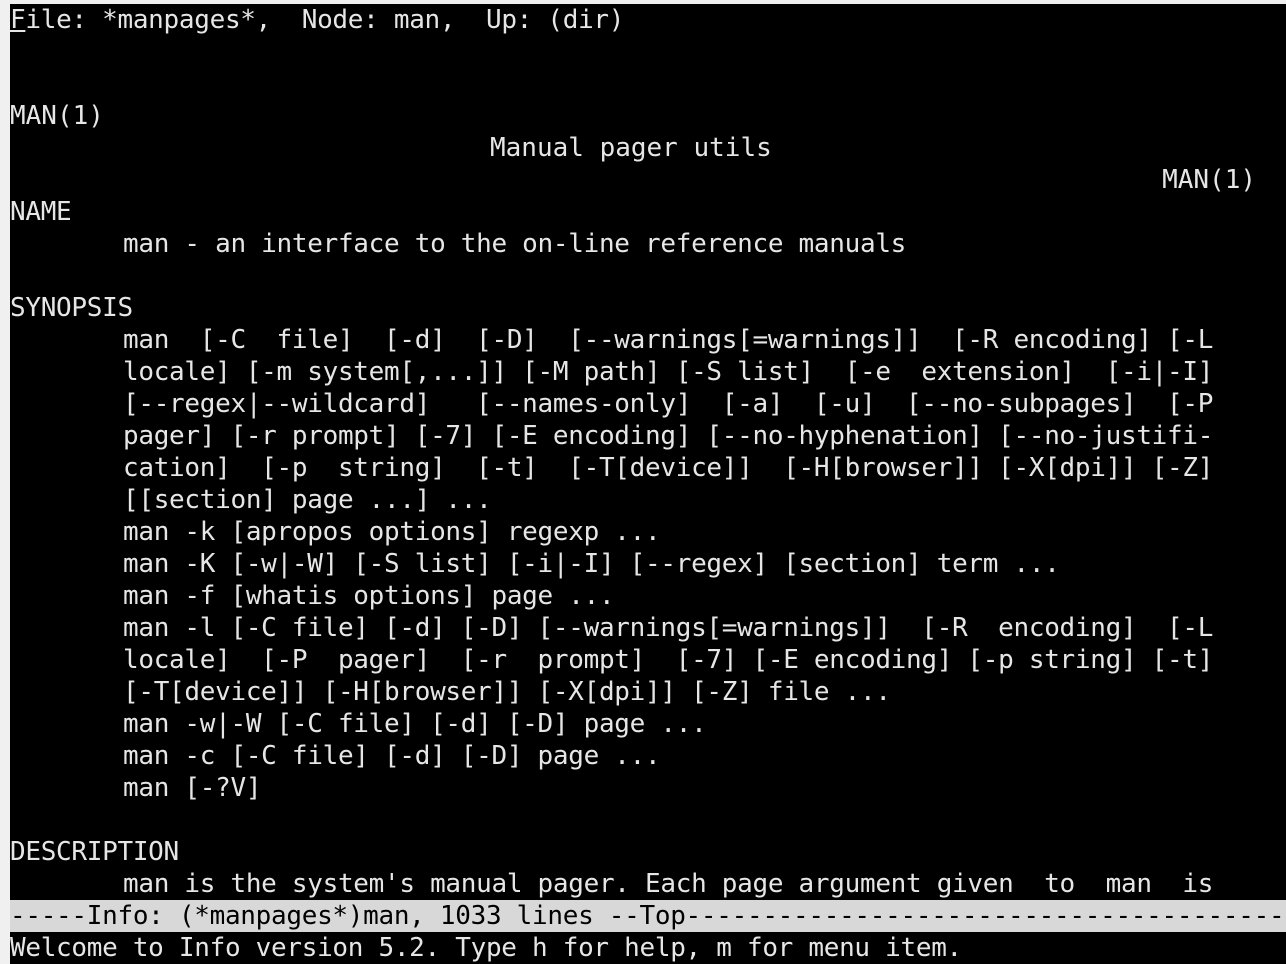 The width and height of the screenshot is (1286, 964). What do you see at coordinates (192, 788) in the screenshot?
I see `synopsis-line: man [-?V]` at bounding box center [192, 788].